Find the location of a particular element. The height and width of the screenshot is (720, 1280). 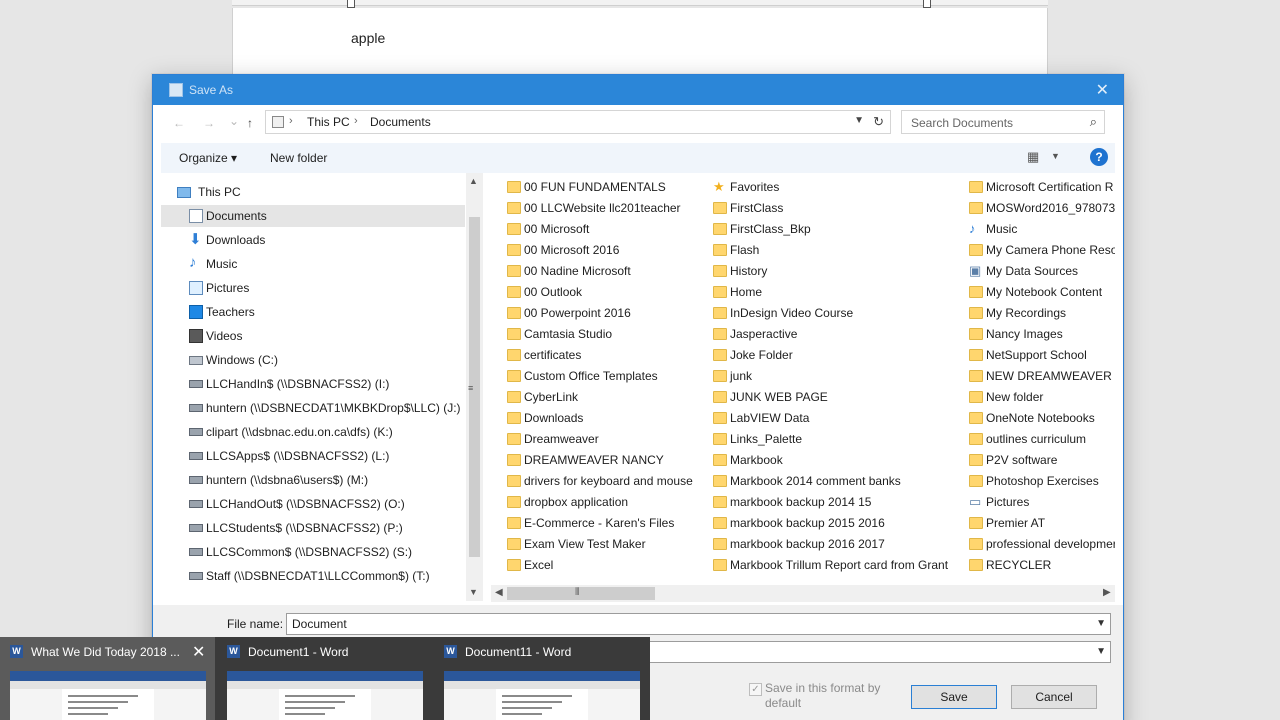

refresh-icon: ↻ is located at coordinates (878, 122).